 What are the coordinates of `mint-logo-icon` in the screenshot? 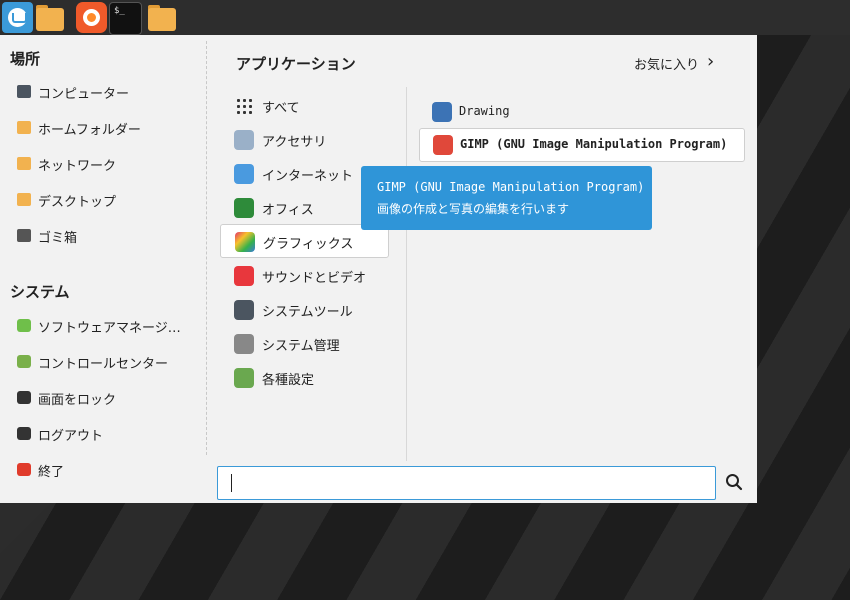 It's located at (17, 17).